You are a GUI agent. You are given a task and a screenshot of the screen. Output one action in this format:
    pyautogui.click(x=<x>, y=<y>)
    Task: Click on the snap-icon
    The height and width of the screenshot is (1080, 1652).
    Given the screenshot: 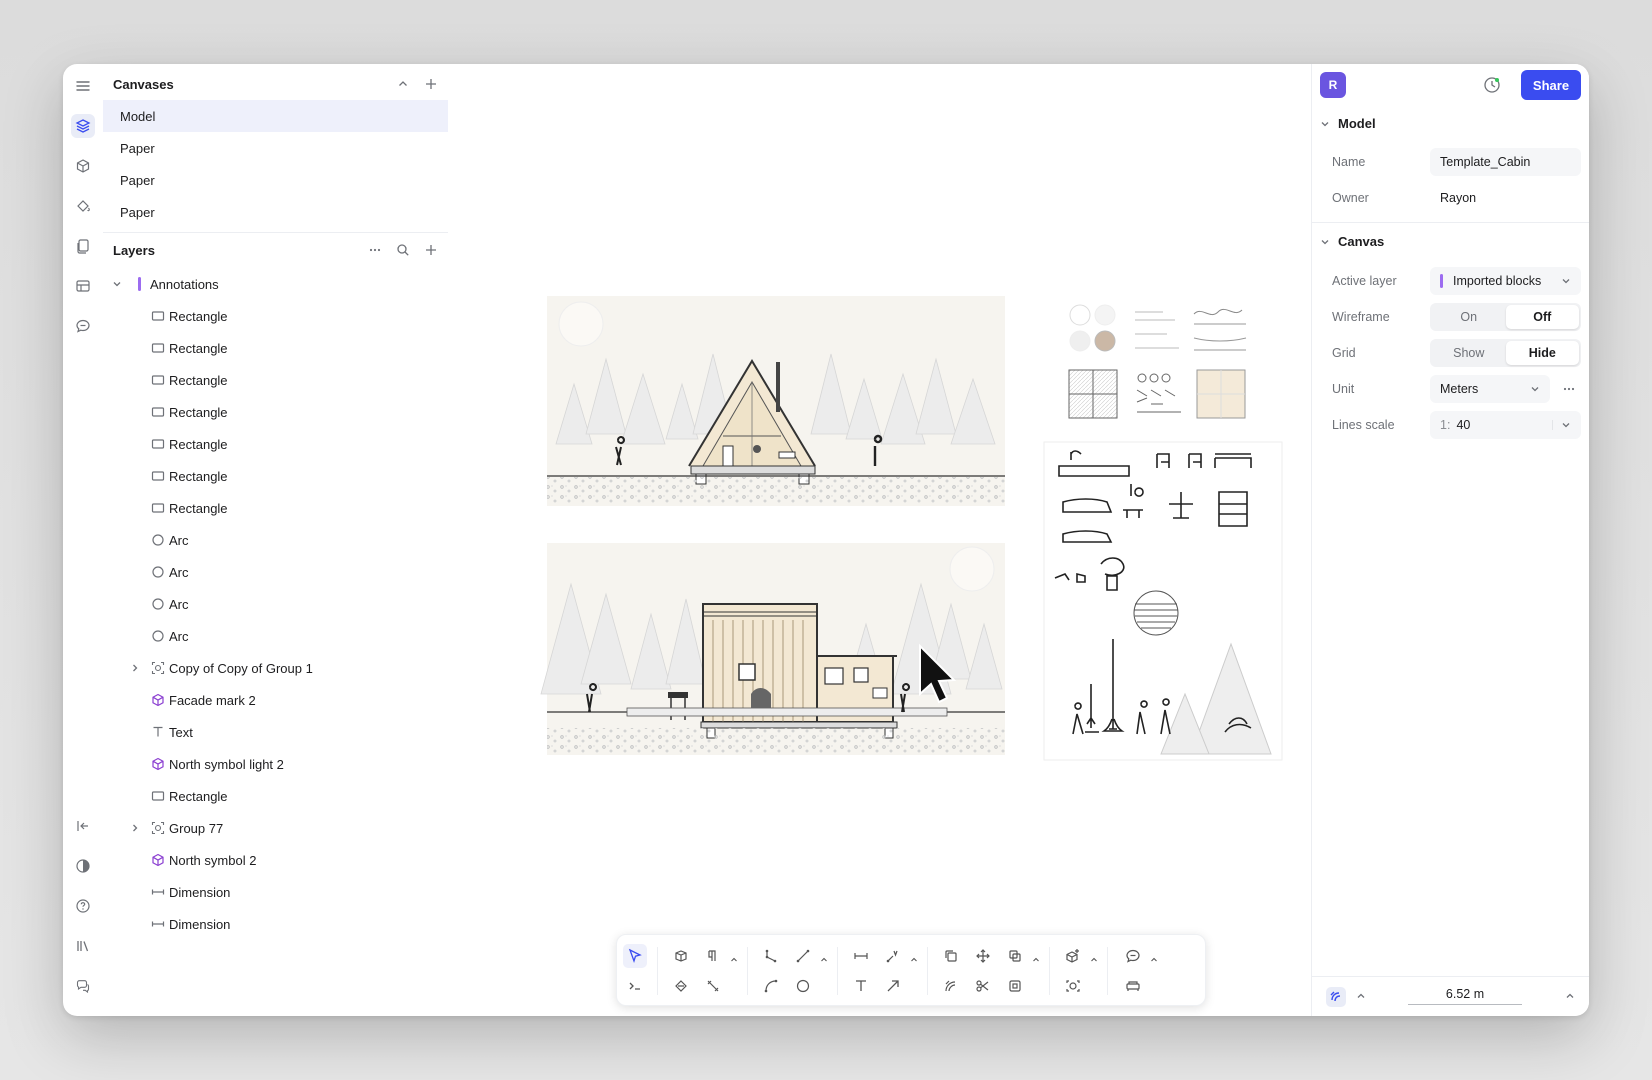 What is the action you would take?
    pyautogui.click(x=1336, y=997)
    